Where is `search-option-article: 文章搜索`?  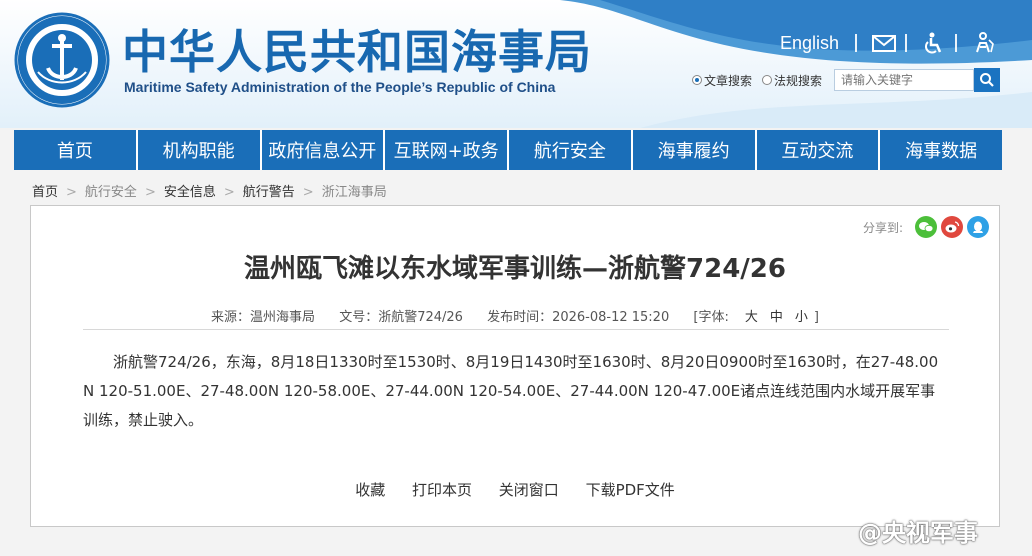 search-option-article: 文章搜索 is located at coordinates (722, 80).